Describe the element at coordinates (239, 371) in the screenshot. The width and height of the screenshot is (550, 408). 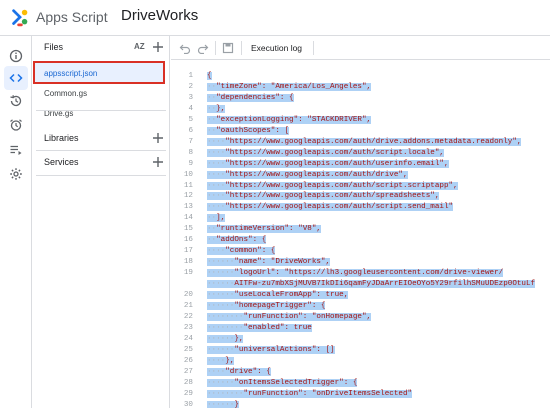
I see `code-text: ····"drive": {` at that location.